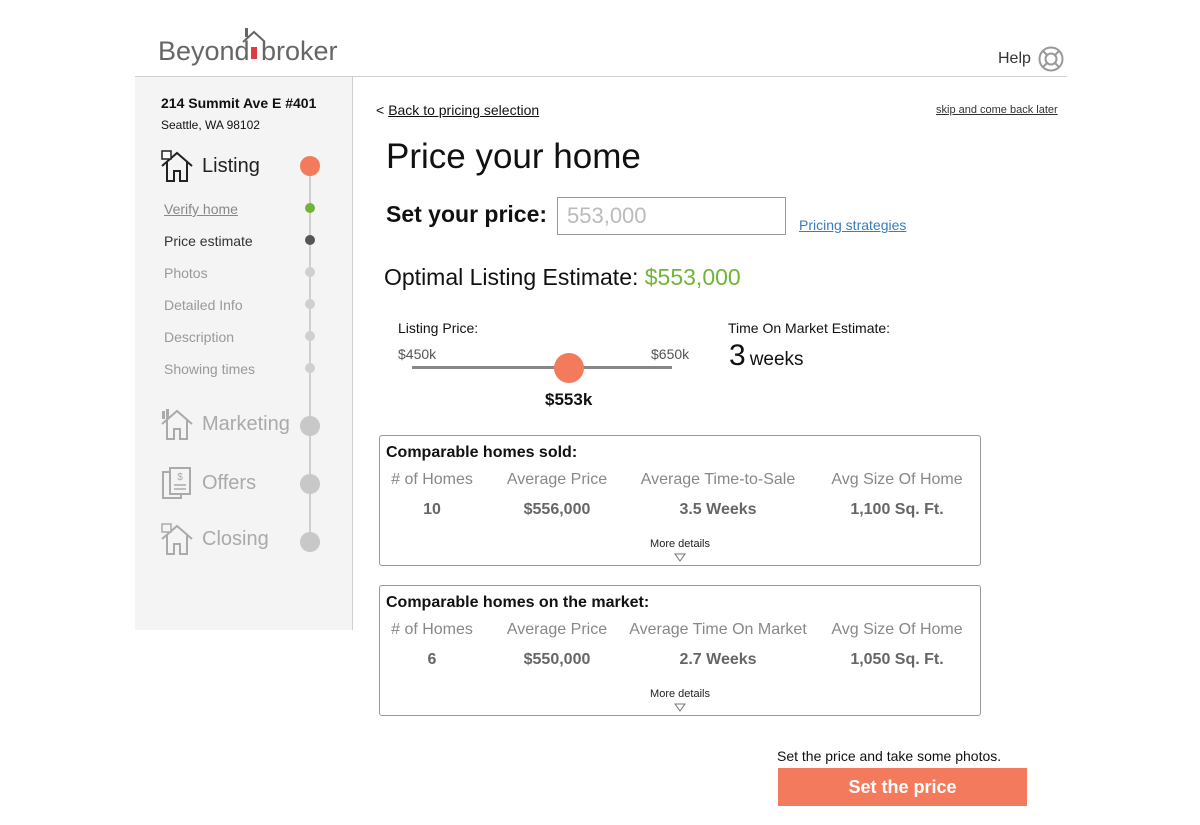  What do you see at coordinates (997, 110) in the screenshot?
I see `skip-link: skip and come back later` at bounding box center [997, 110].